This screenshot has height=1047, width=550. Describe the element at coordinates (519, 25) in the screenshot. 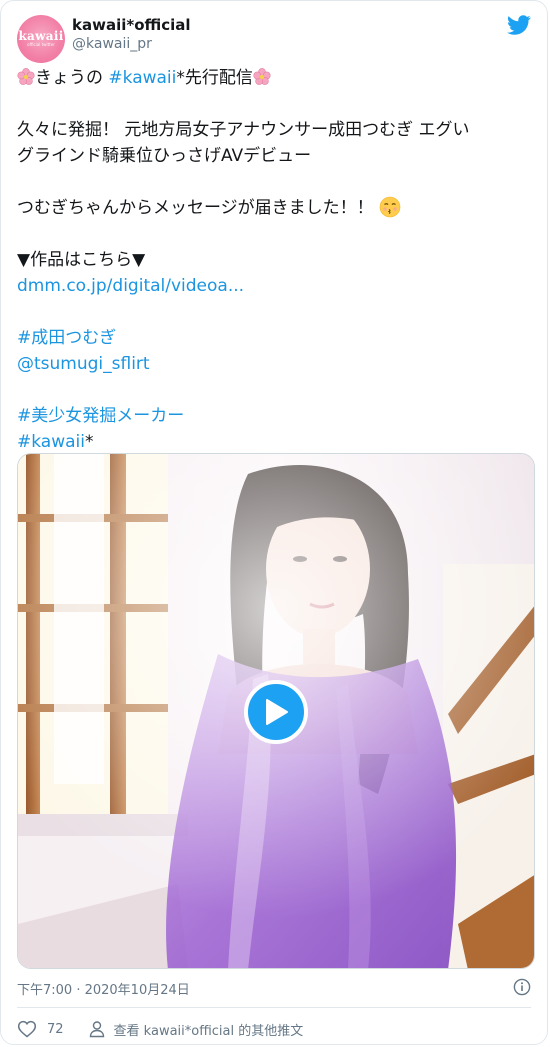

I see `twitter-bird-icon` at that location.